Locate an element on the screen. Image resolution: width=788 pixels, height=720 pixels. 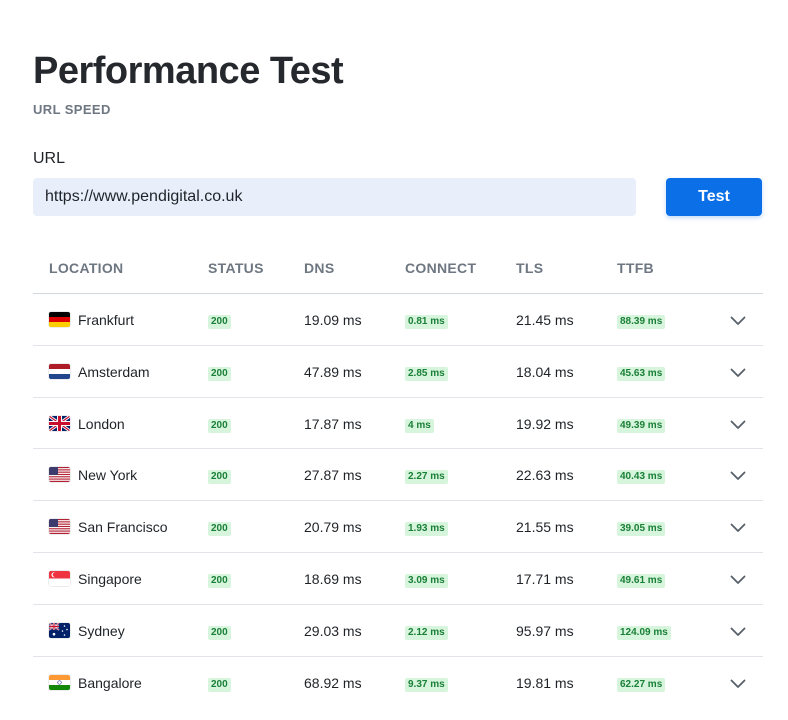
location-name: Amsterdam is located at coordinates (114, 371).